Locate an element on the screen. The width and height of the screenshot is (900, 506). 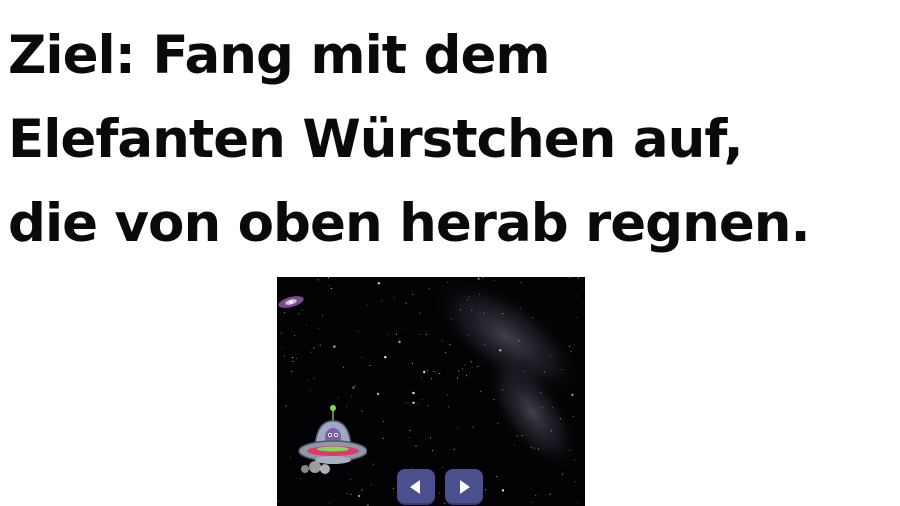
galaxy-icon is located at coordinates (291, 302).